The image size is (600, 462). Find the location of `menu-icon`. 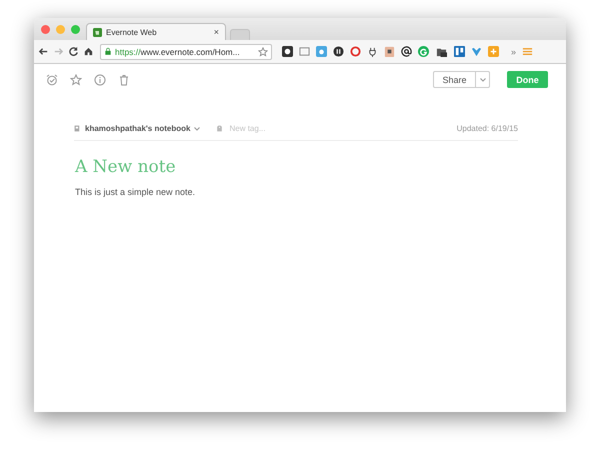

menu-icon is located at coordinates (528, 51).